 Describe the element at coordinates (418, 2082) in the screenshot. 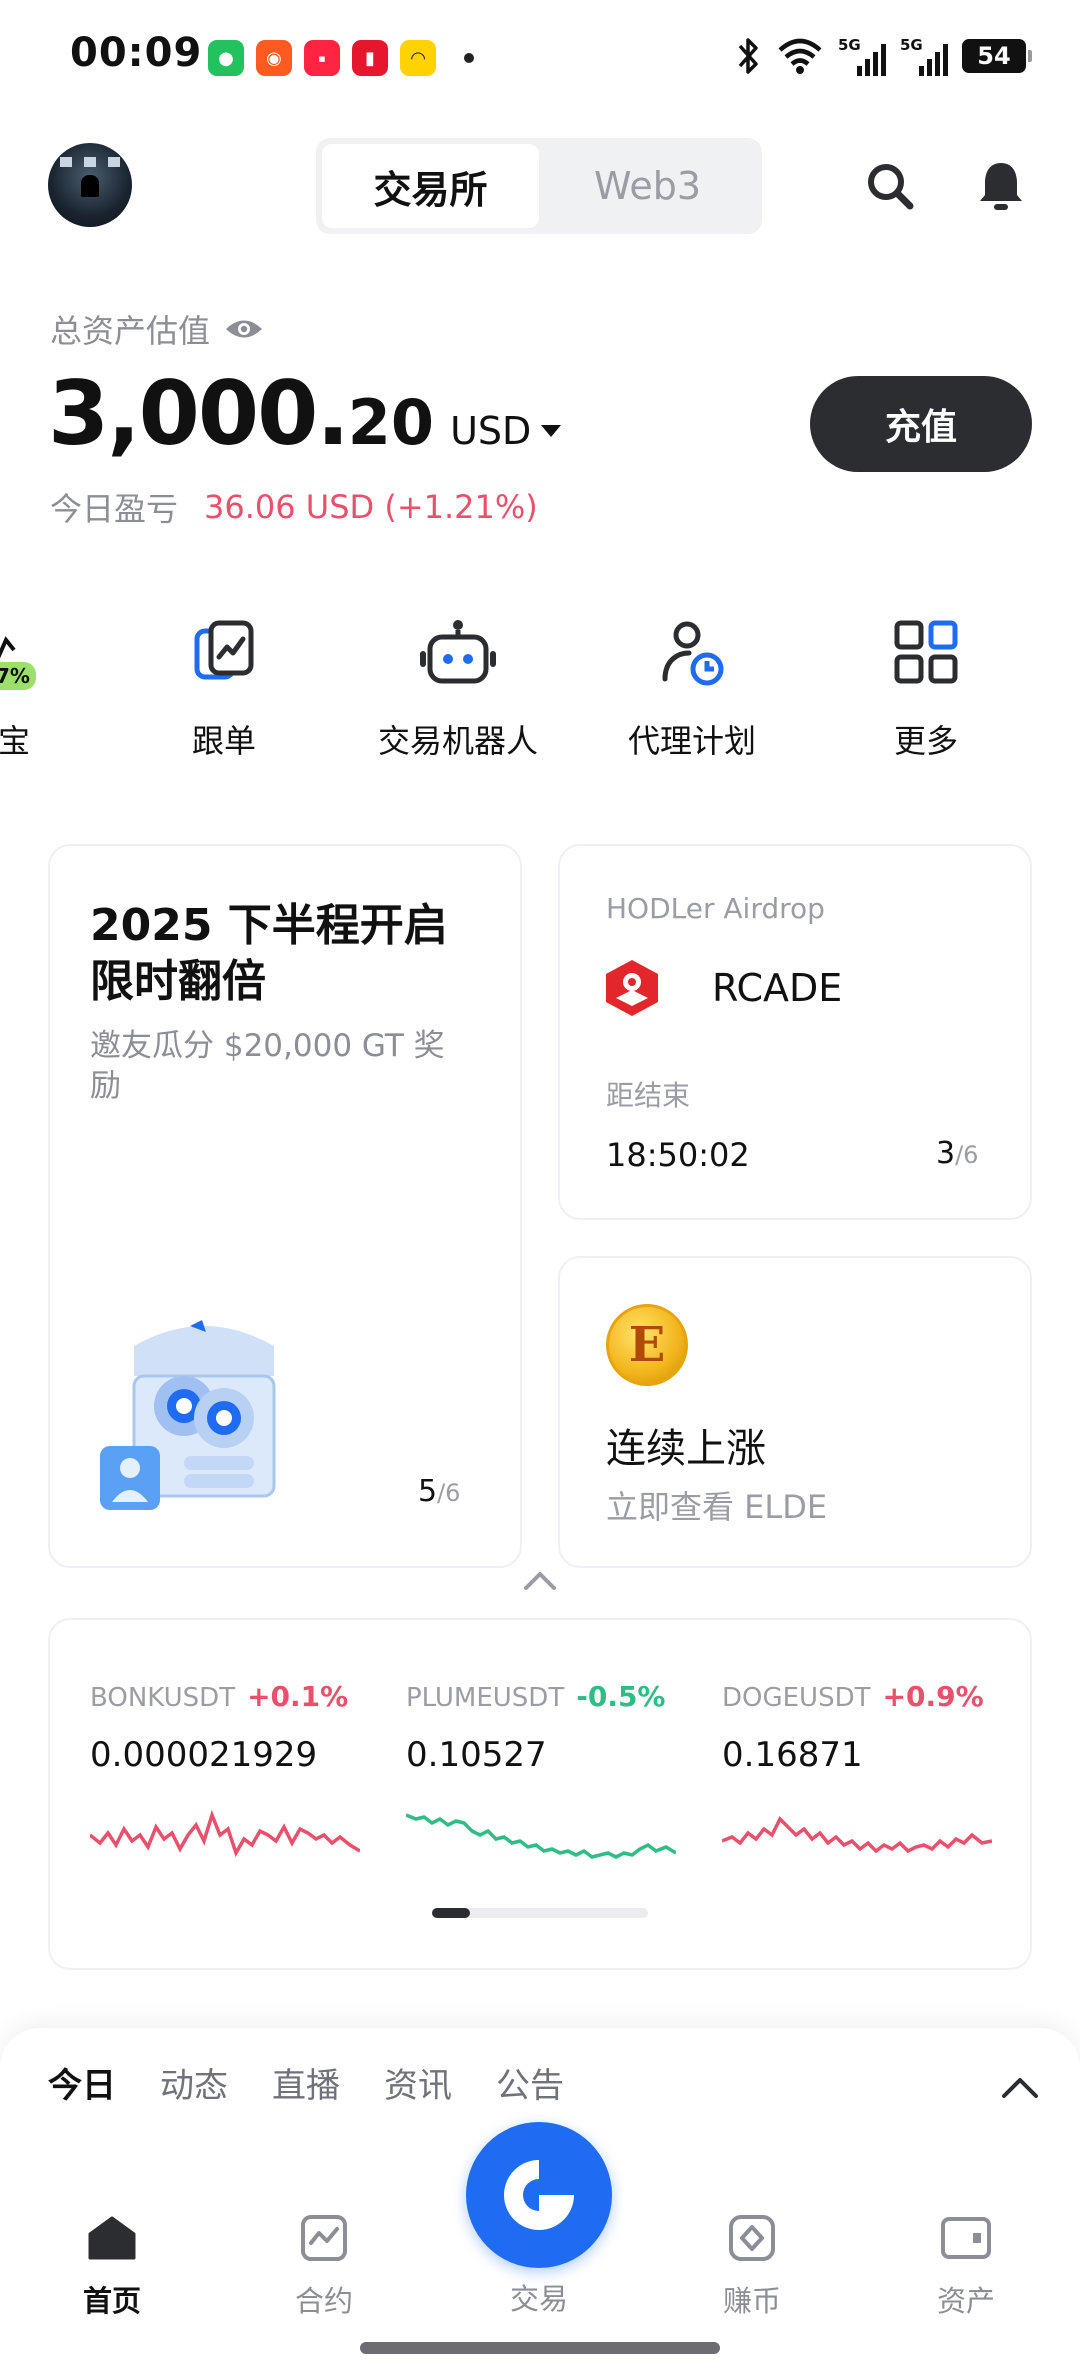

I see `tab-news: 资讯` at that location.